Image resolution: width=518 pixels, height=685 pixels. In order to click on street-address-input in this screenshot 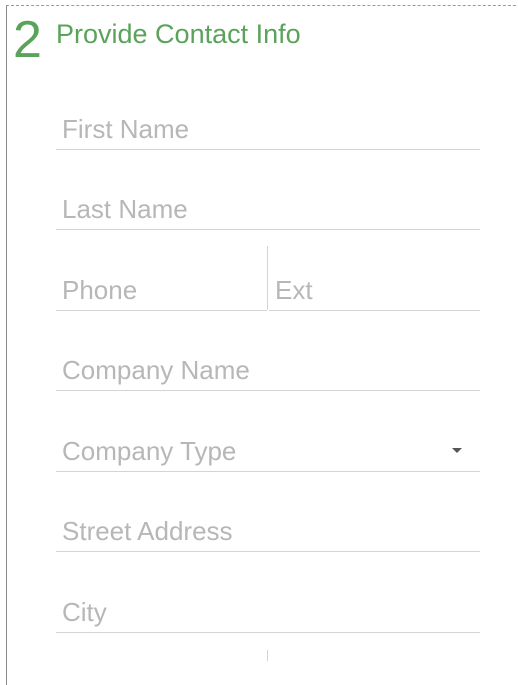, I will do `click(268, 531)`.